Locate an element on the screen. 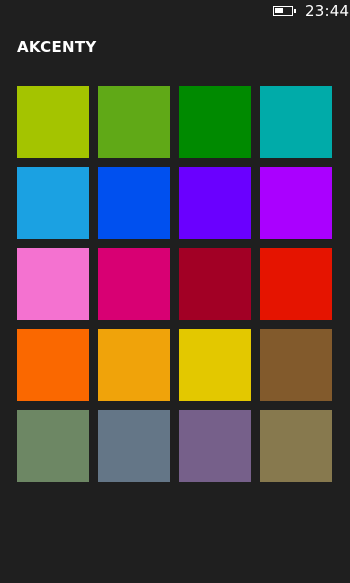 The image size is (350, 583). accent-tile-sienna is located at coordinates (296, 446).